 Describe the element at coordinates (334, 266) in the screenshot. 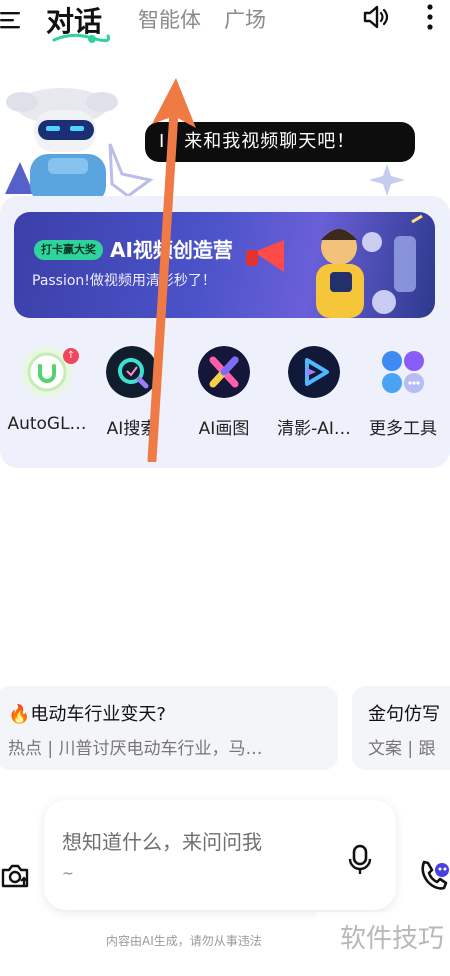

I see `banner-illustration` at that location.